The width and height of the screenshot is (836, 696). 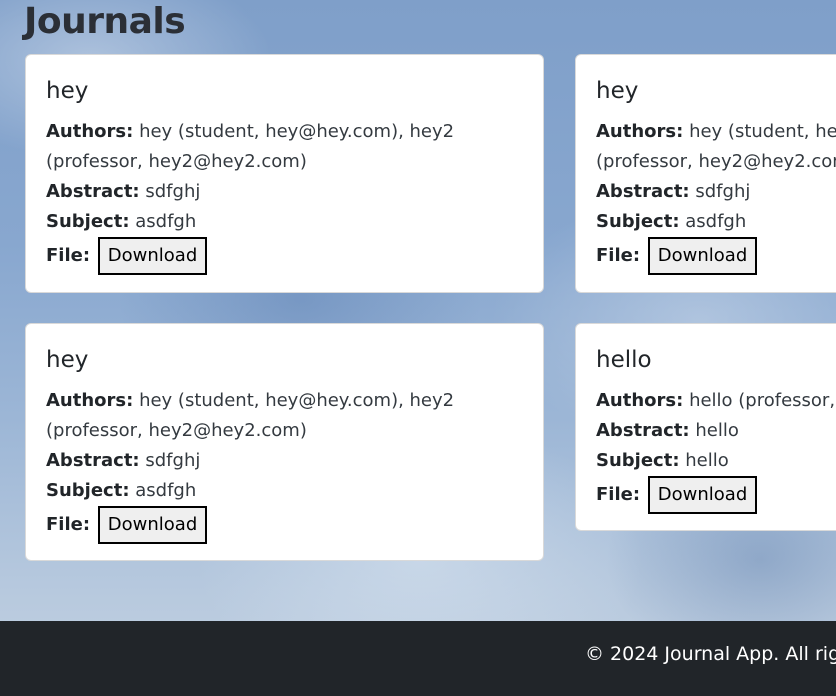 I want to click on subject-value: hello, so click(x=707, y=460).